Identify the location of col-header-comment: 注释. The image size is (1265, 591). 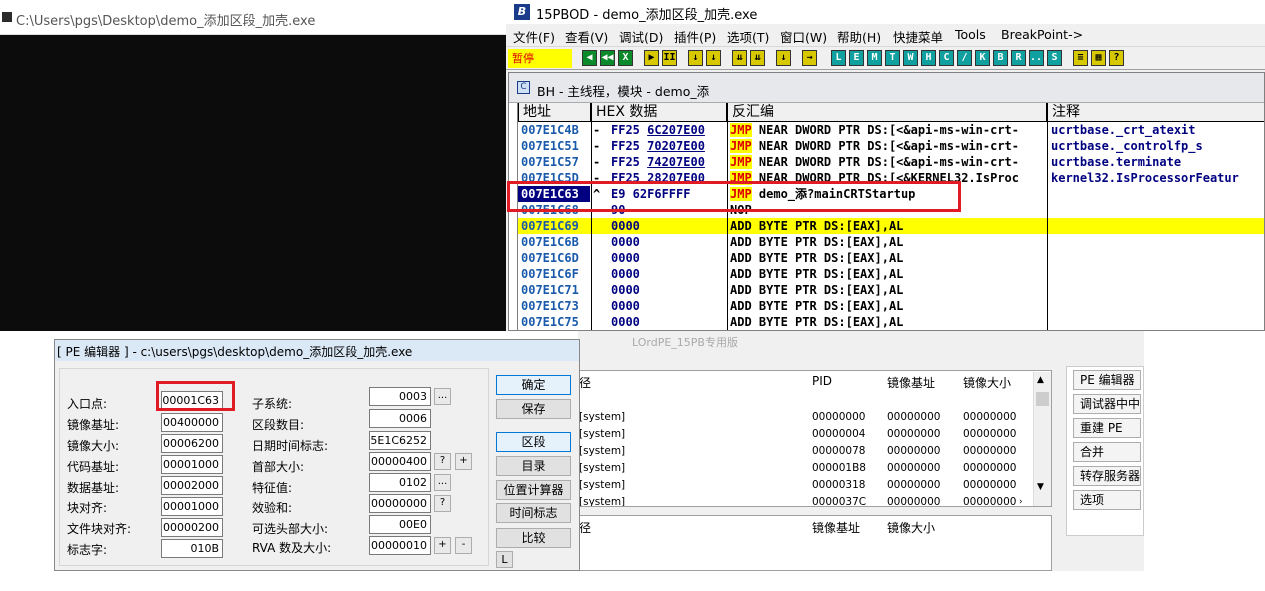
(1155, 112).